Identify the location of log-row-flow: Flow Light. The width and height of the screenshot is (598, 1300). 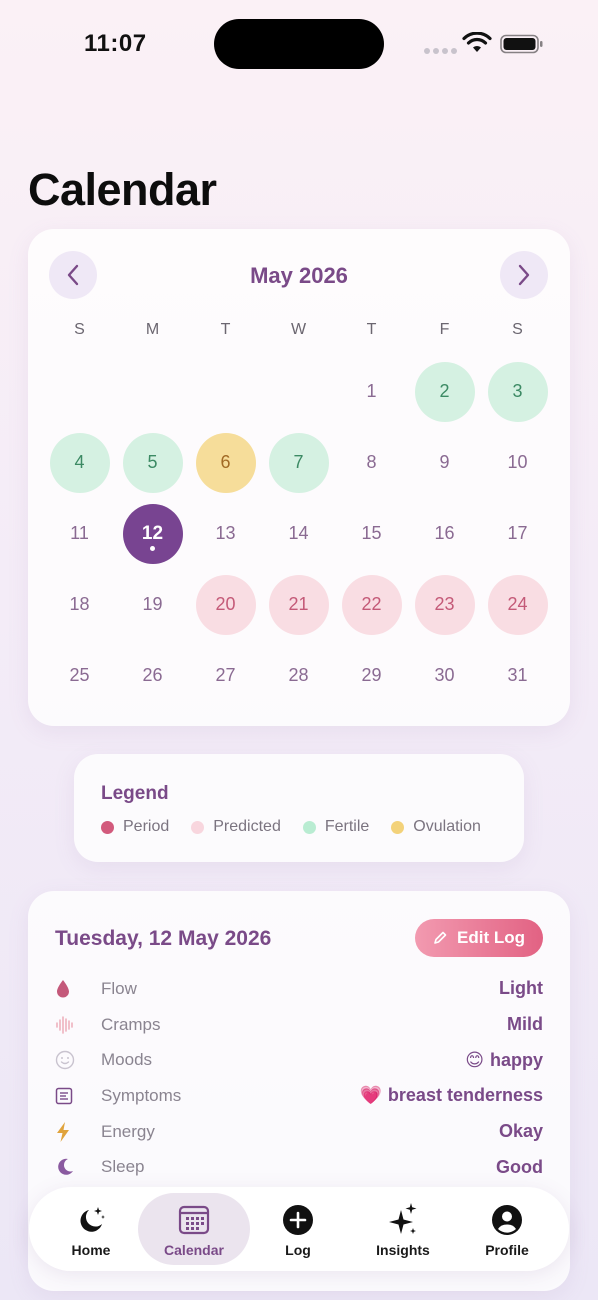
(299, 989).